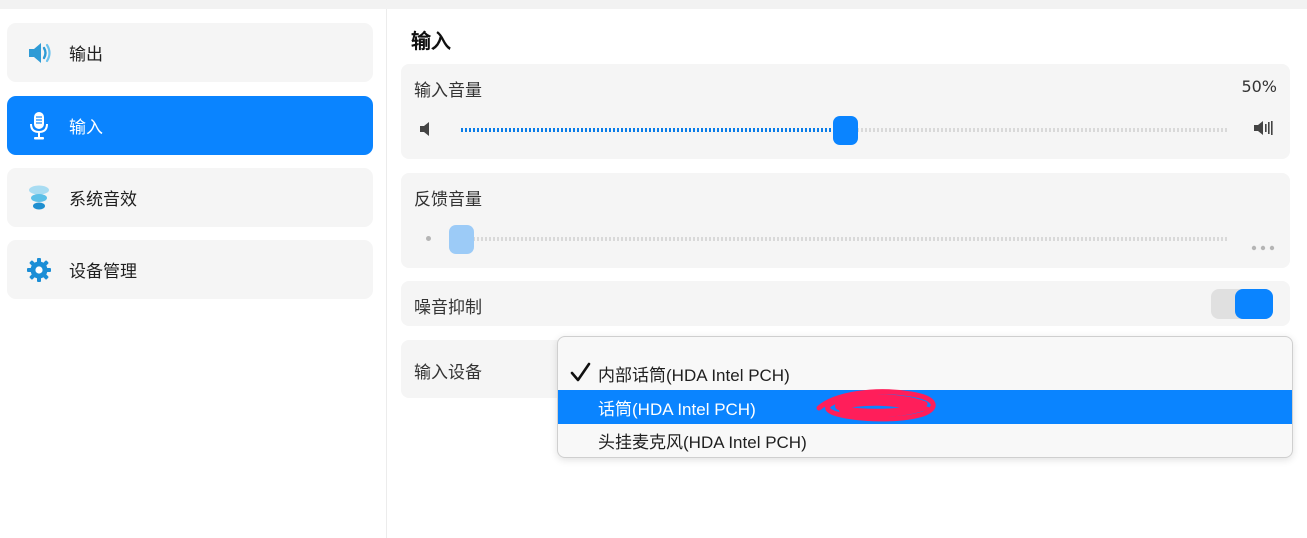 The image size is (1307, 538). What do you see at coordinates (431, 41) in the screenshot?
I see `page-title: 输入` at bounding box center [431, 41].